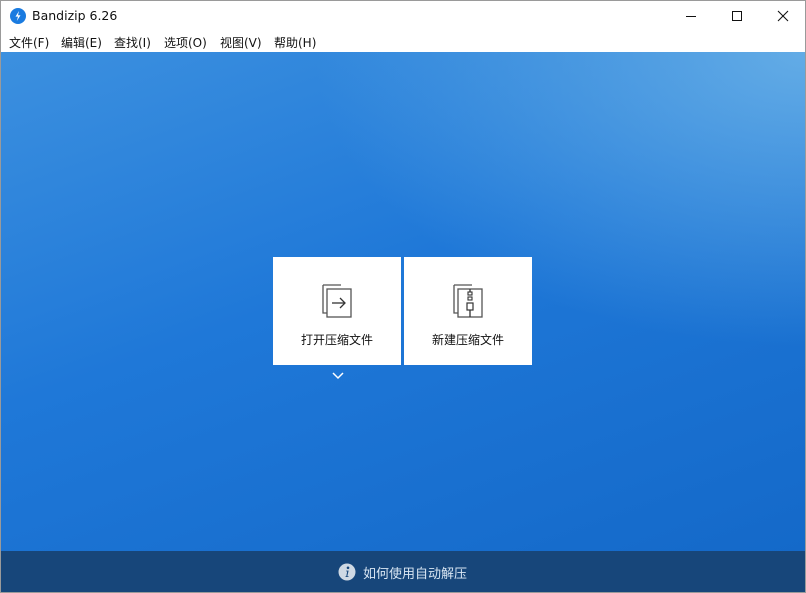  Describe the element at coordinates (132, 42) in the screenshot. I see `menu-find: 查找(I)` at that location.